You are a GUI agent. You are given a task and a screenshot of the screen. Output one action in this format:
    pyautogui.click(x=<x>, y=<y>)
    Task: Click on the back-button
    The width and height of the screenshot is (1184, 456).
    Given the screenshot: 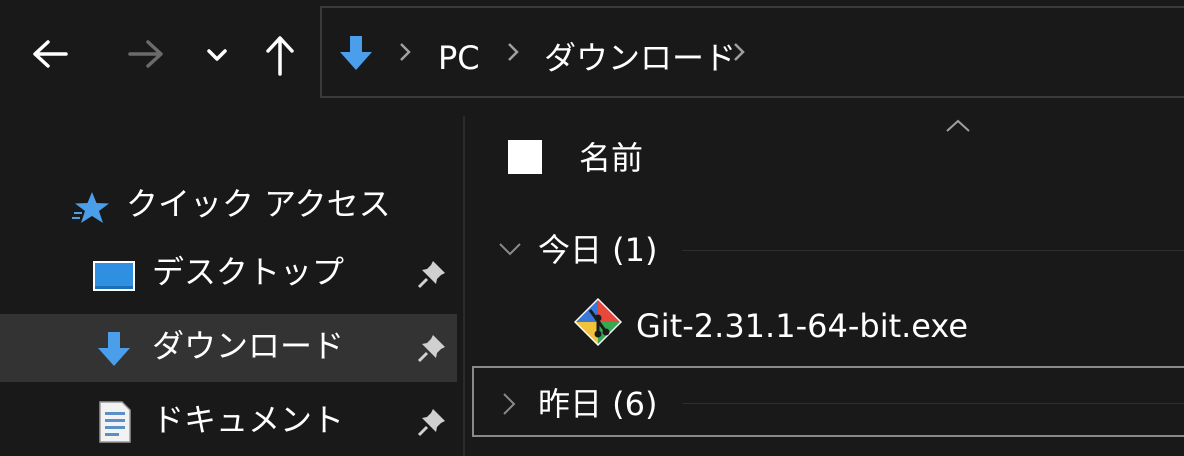 What is the action you would take?
    pyautogui.click(x=50, y=54)
    